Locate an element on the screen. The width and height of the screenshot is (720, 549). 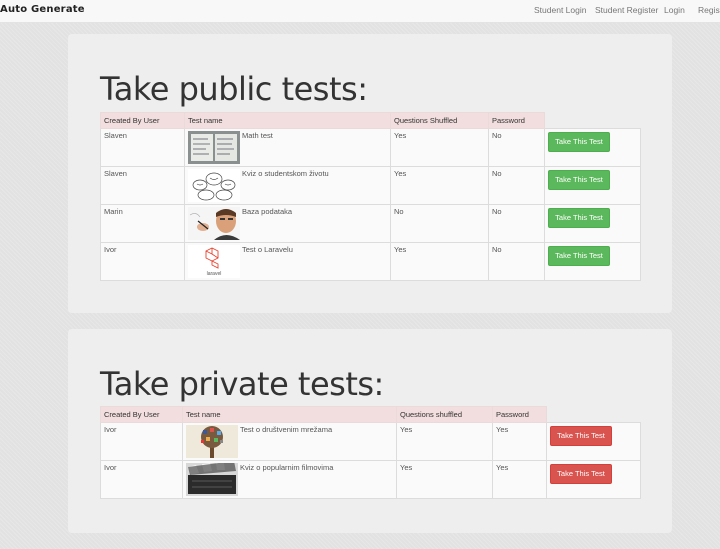
laravel-logo-thumbnail: laravel is located at coordinates (214, 261).